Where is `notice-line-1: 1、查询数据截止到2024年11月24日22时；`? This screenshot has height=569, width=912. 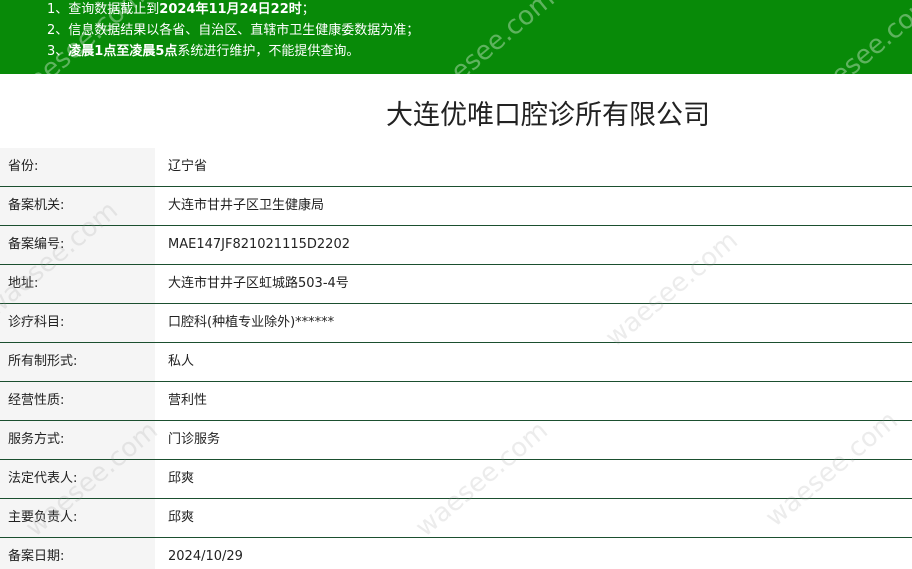 notice-line-1: 1、查询数据截止到2024年11月24日22时； is located at coordinates (181, 10).